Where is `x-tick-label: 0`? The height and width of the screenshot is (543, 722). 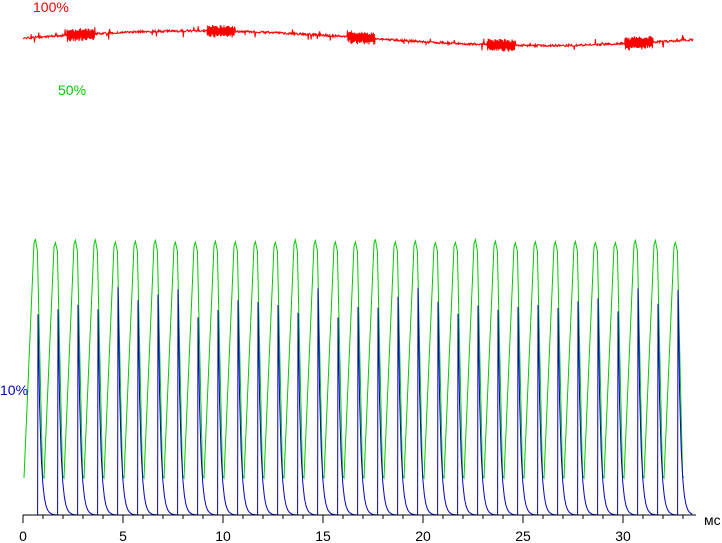 x-tick-label: 0 is located at coordinates (23, 535).